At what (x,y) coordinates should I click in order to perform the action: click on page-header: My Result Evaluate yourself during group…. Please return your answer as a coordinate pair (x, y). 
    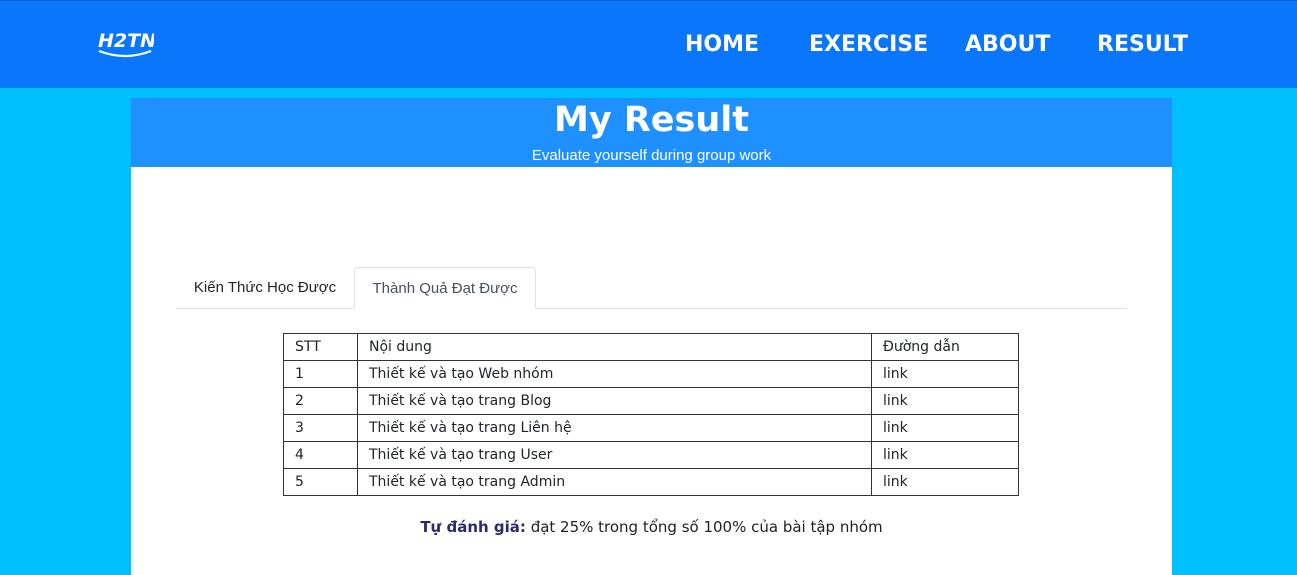
    Looking at the image, I should click on (651, 132).